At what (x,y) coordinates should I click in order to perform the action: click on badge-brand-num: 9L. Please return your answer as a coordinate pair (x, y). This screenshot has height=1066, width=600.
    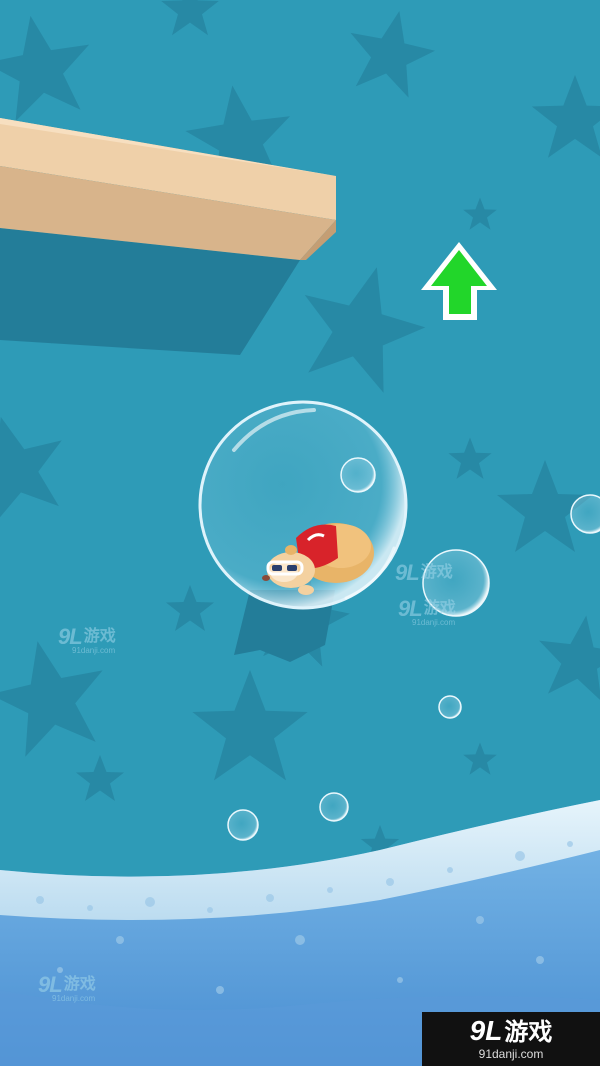
    Looking at the image, I should click on (486, 1030).